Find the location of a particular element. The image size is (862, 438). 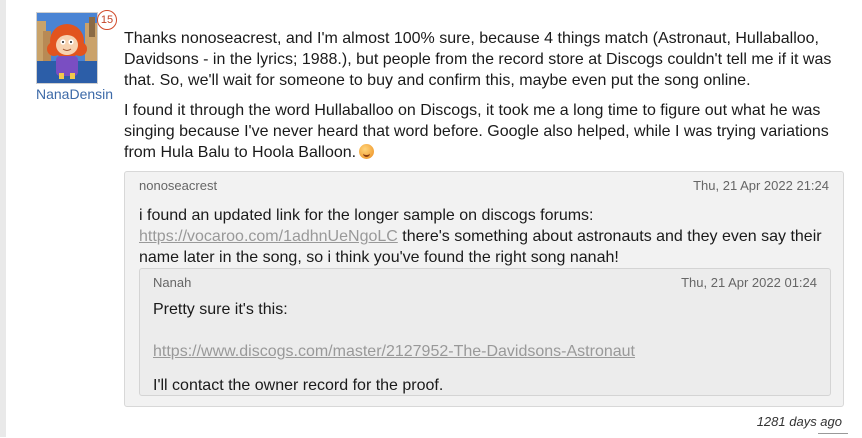

avatar-image is located at coordinates (67, 48).